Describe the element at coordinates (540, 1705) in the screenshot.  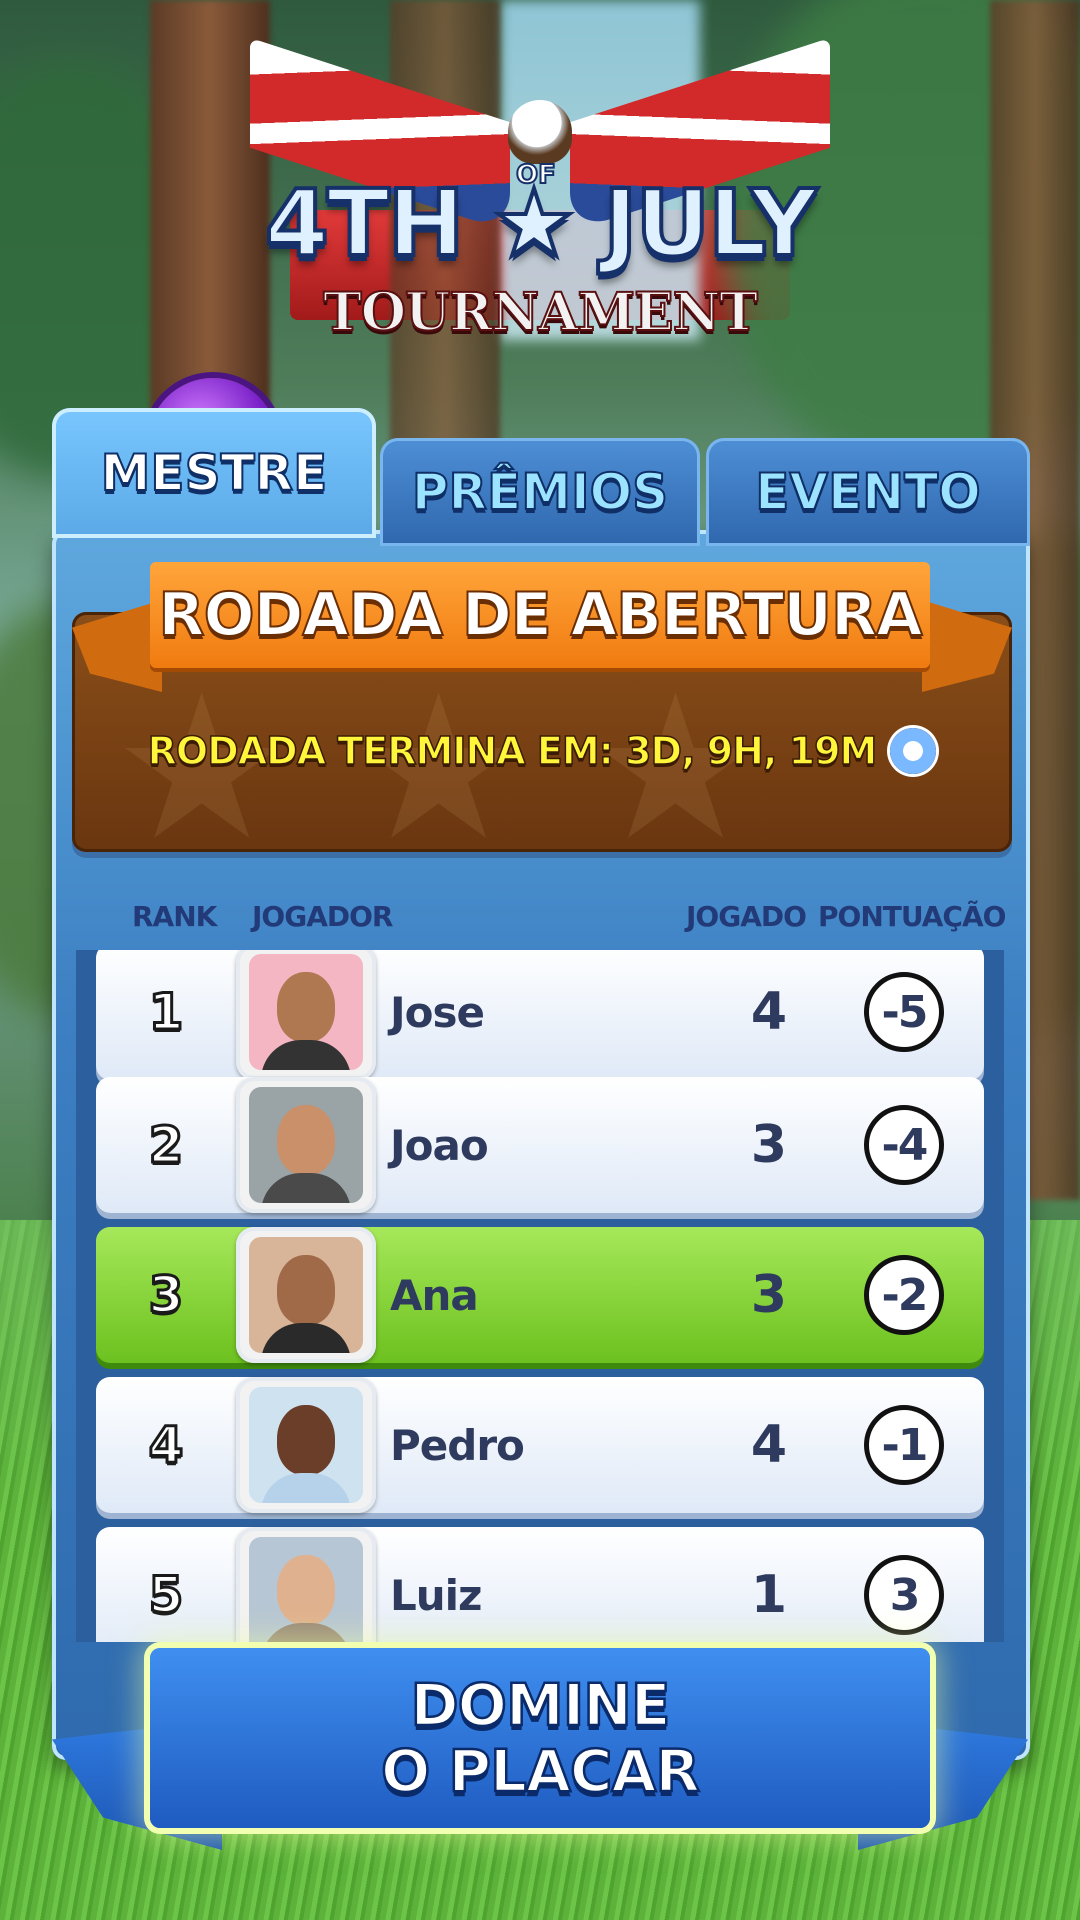
I see `cta-line-1: DOMINE` at that location.